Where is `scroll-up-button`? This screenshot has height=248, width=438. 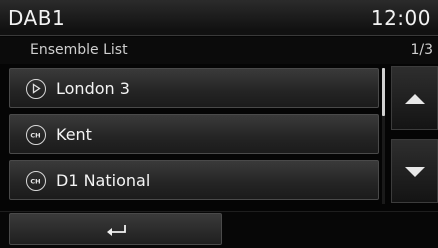
scroll-up-button is located at coordinates (414, 98).